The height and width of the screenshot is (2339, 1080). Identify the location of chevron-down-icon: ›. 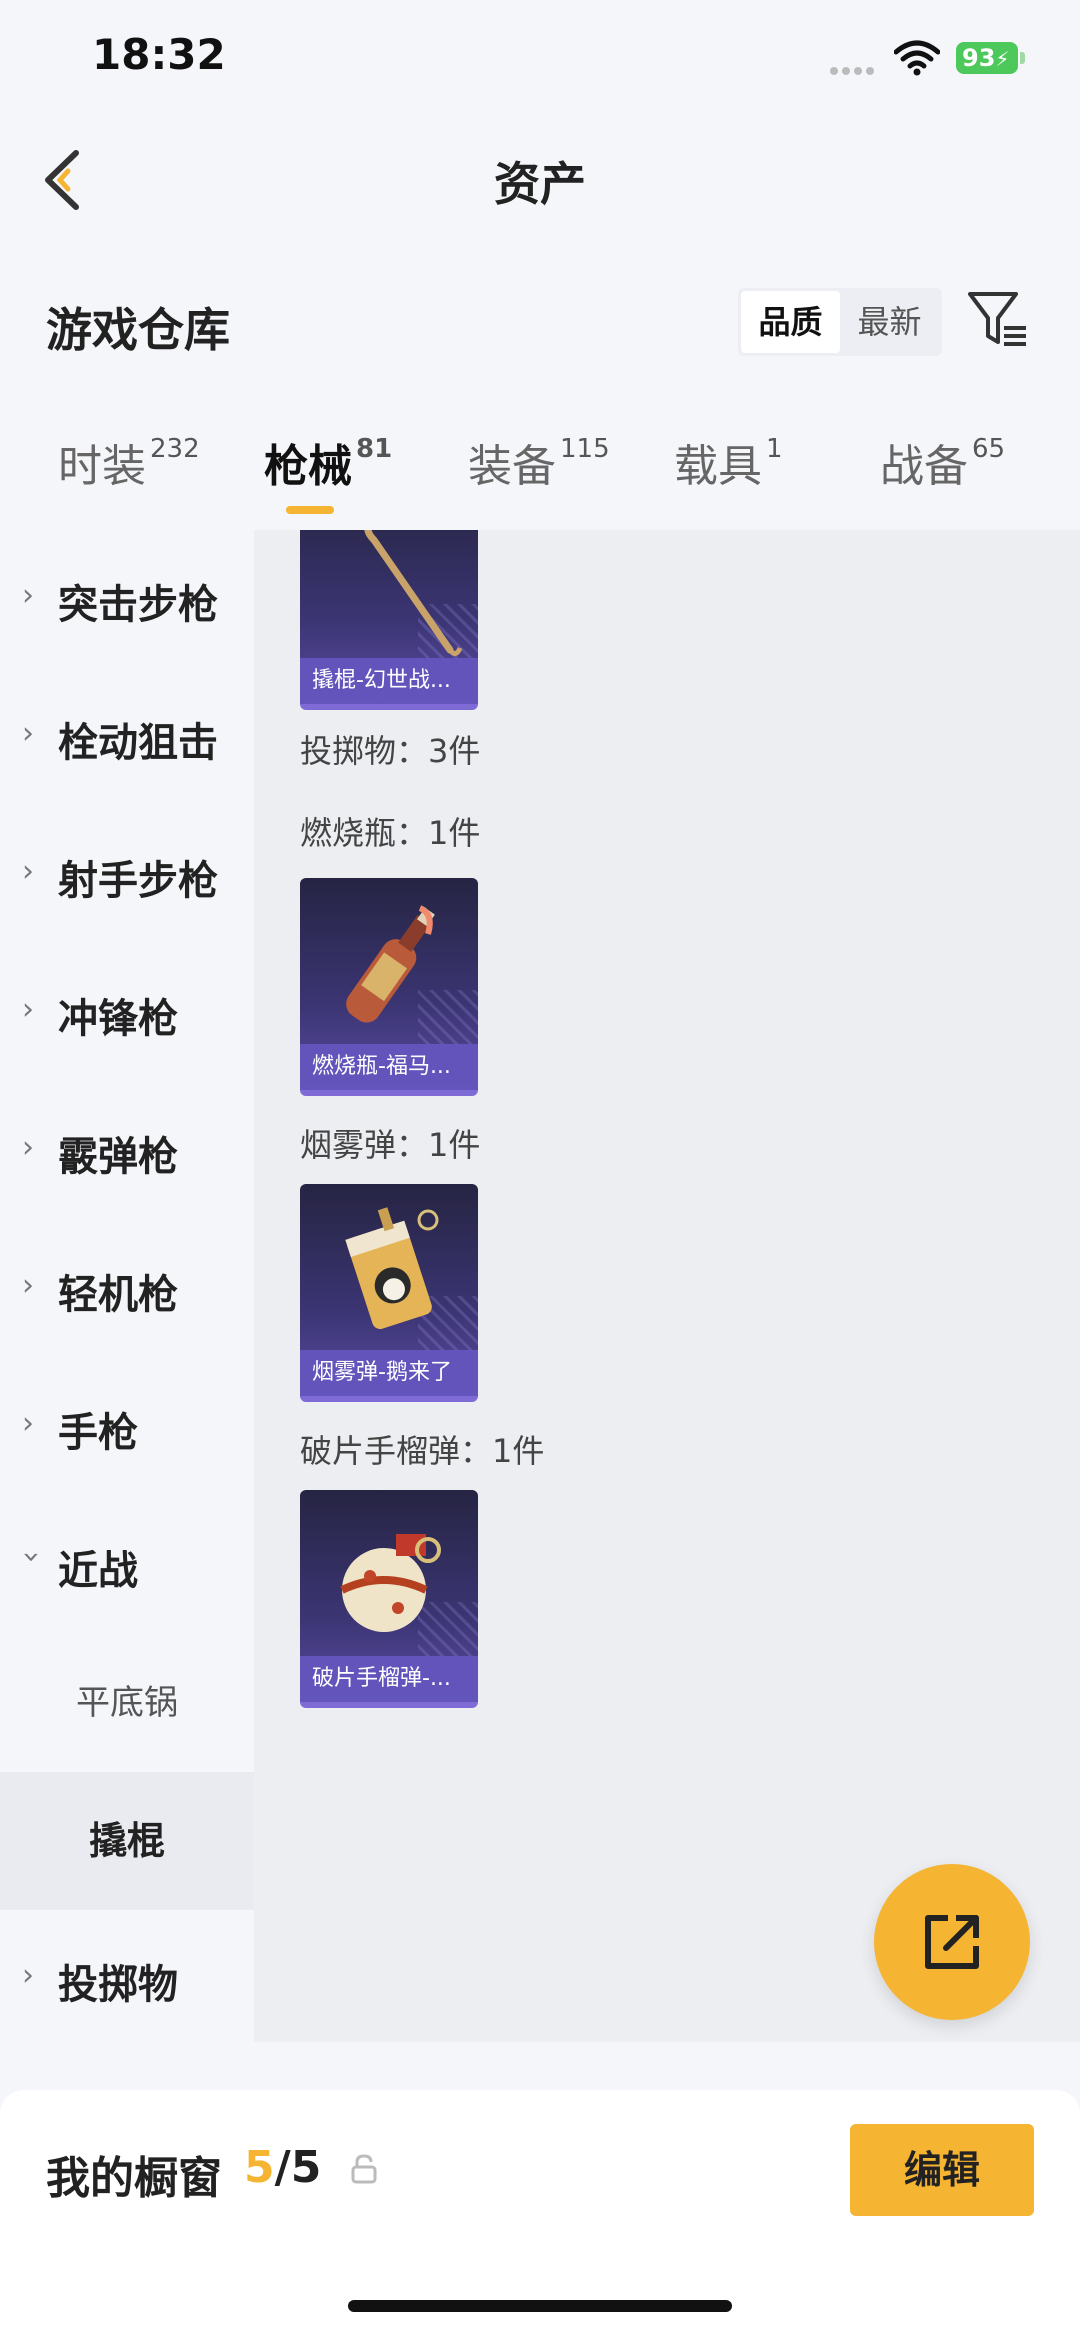
(31, 1557).